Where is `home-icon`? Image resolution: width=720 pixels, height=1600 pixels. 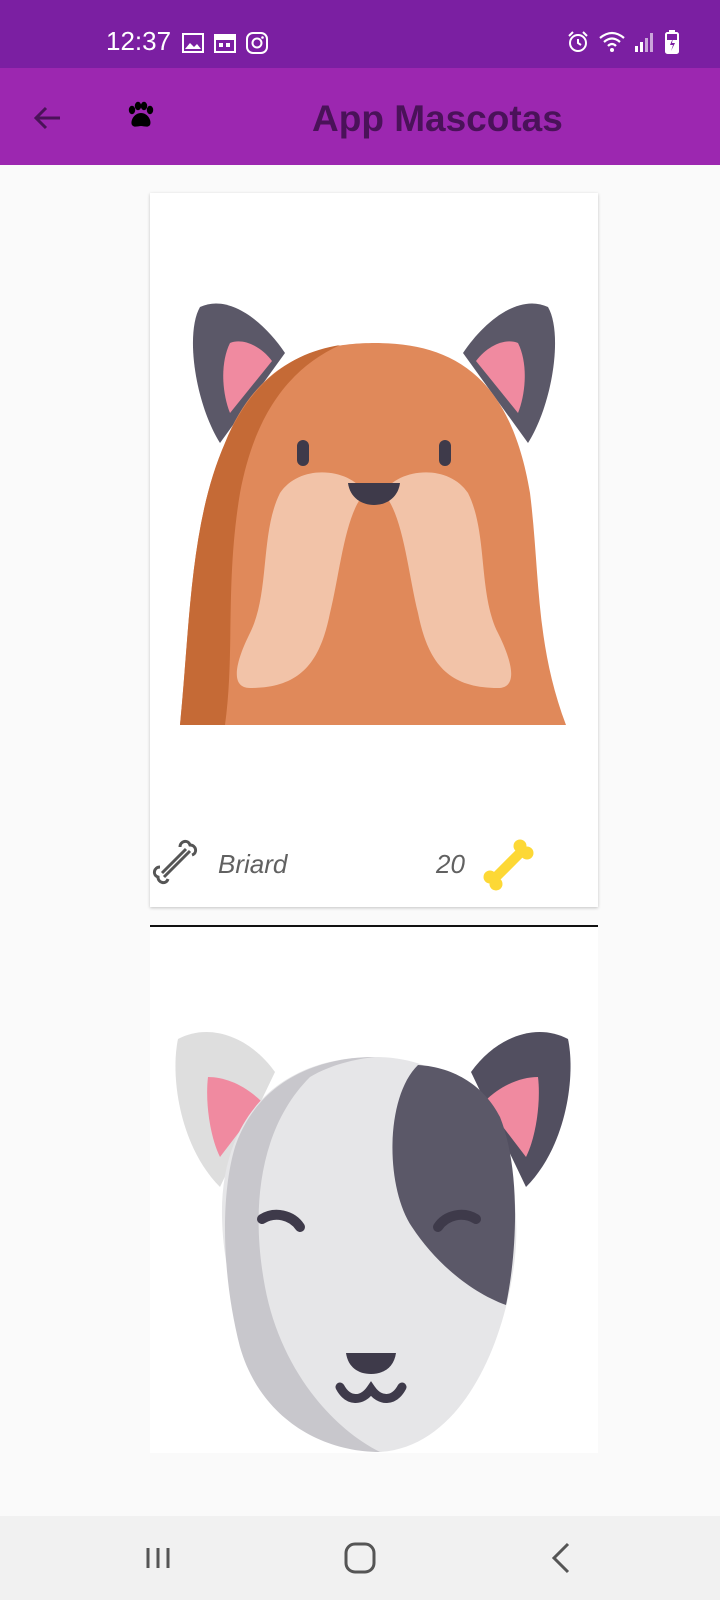
home-icon is located at coordinates (360, 1558).